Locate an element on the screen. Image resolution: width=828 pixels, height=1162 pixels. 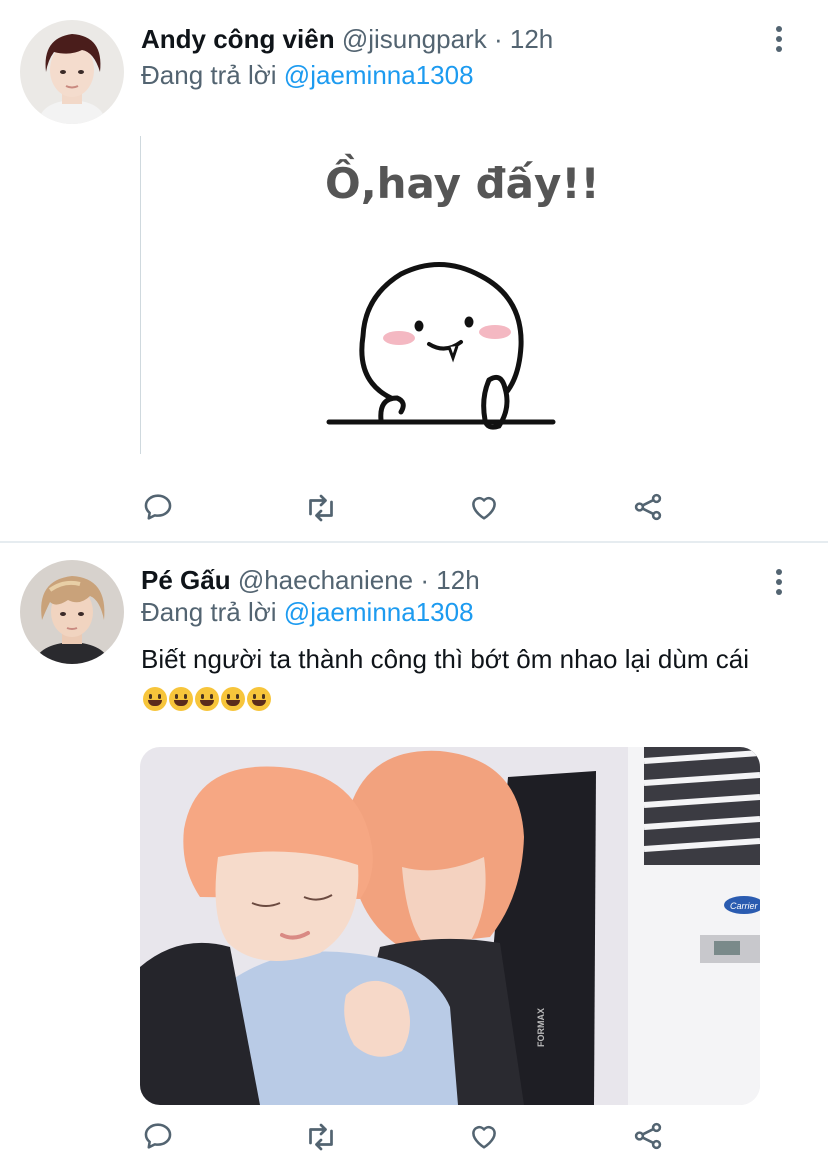
author-name: Andy công viên is located at coordinates (238, 39).